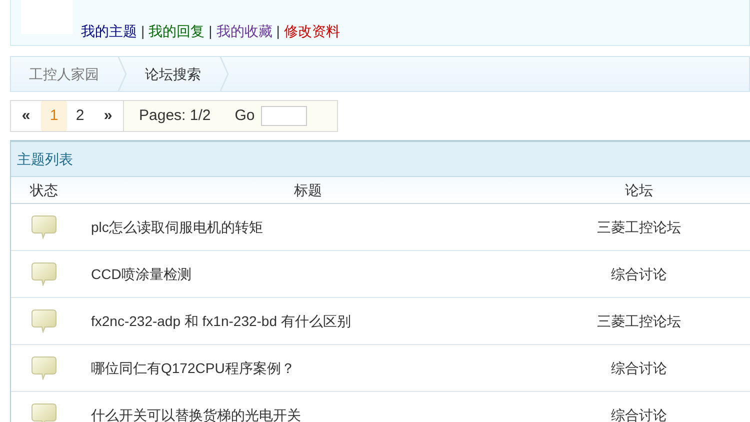  I want to click on user-link: 我的回复, so click(176, 31).